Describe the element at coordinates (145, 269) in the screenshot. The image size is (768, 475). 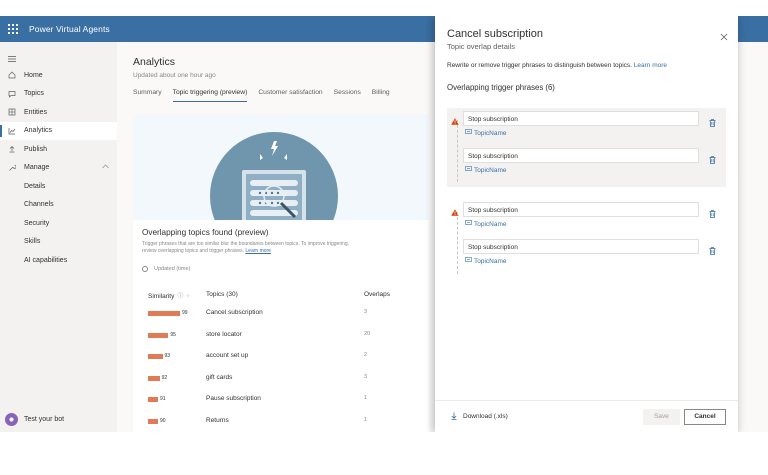
I see `refresh-icon` at that location.